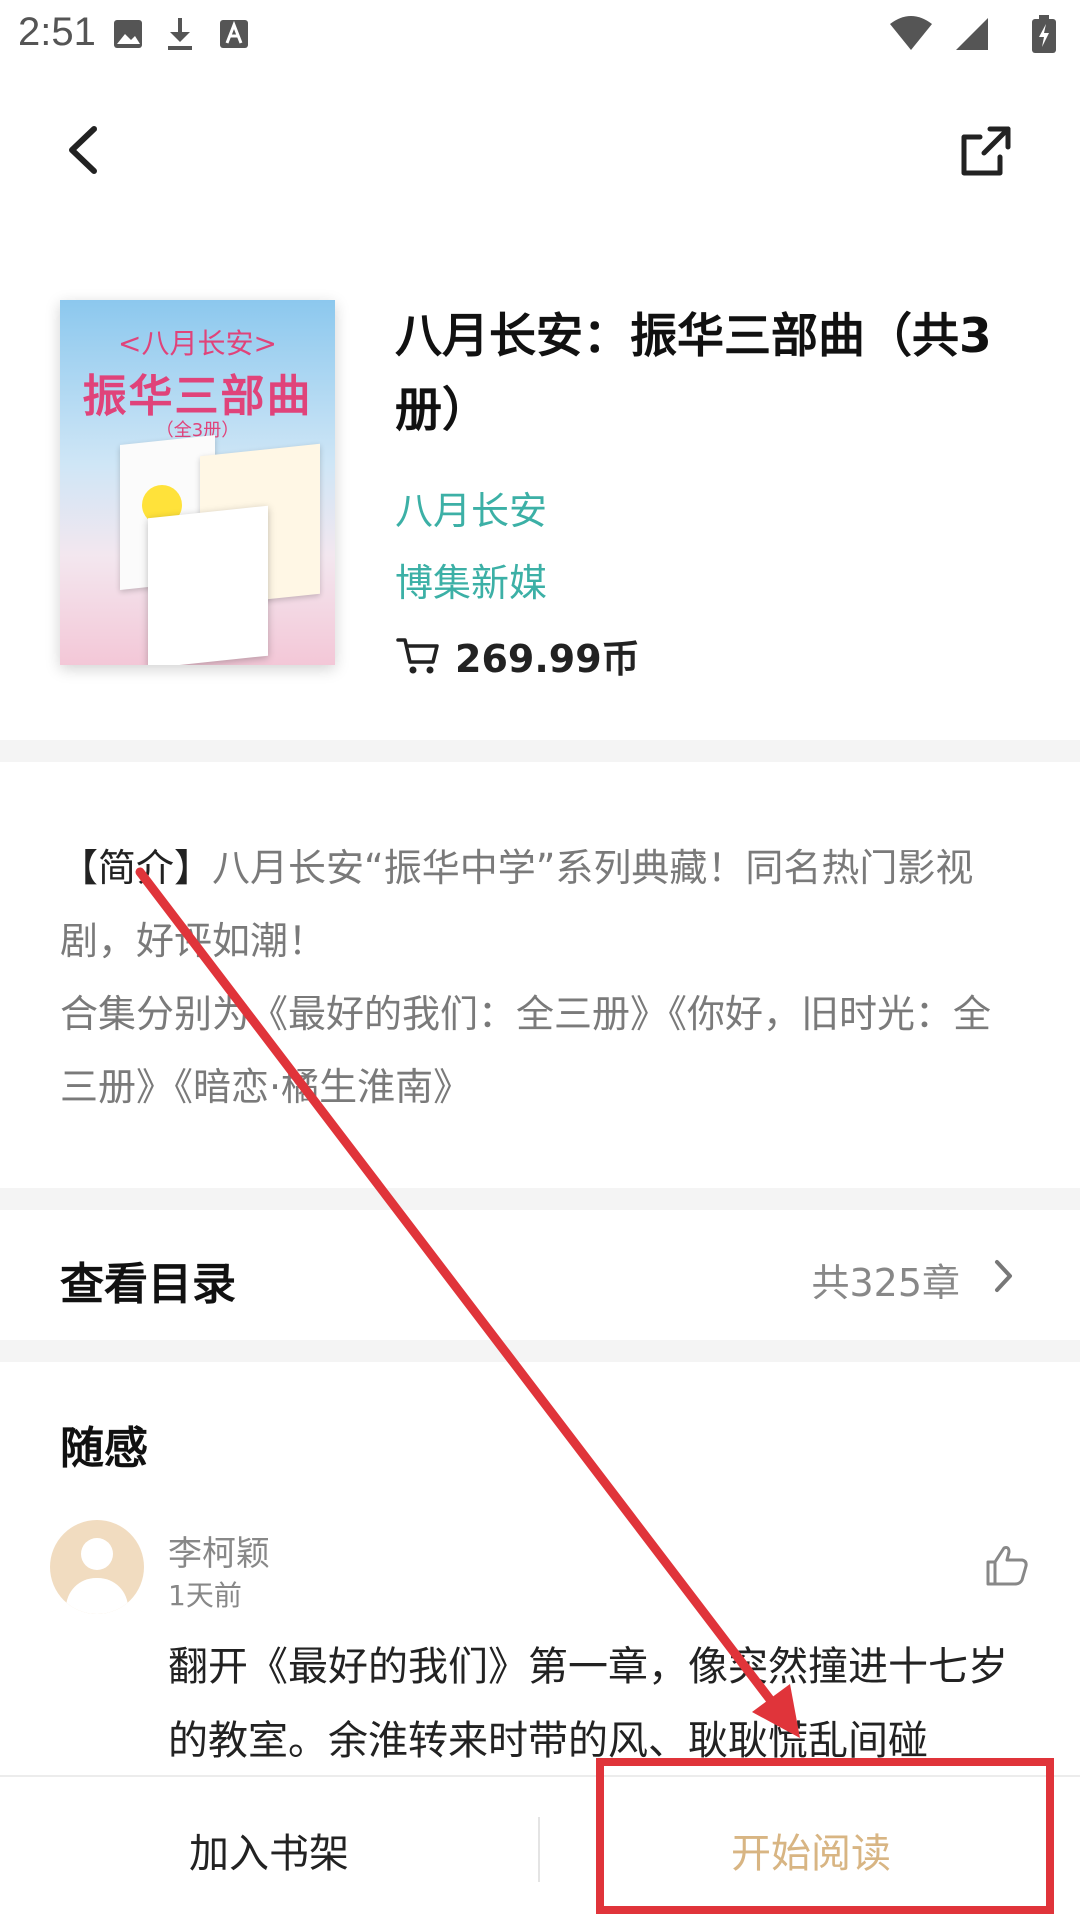 The height and width of the screenshot is (1920, 1080). What do you see at coordinates (526, 1050) in the screenshot?
I see `intro-line2: 合集分别为《最好的我们：全三册》《你好，旧时光：全三册》《暗恋·橘生淮南》` at bounding box center [526, 1050].